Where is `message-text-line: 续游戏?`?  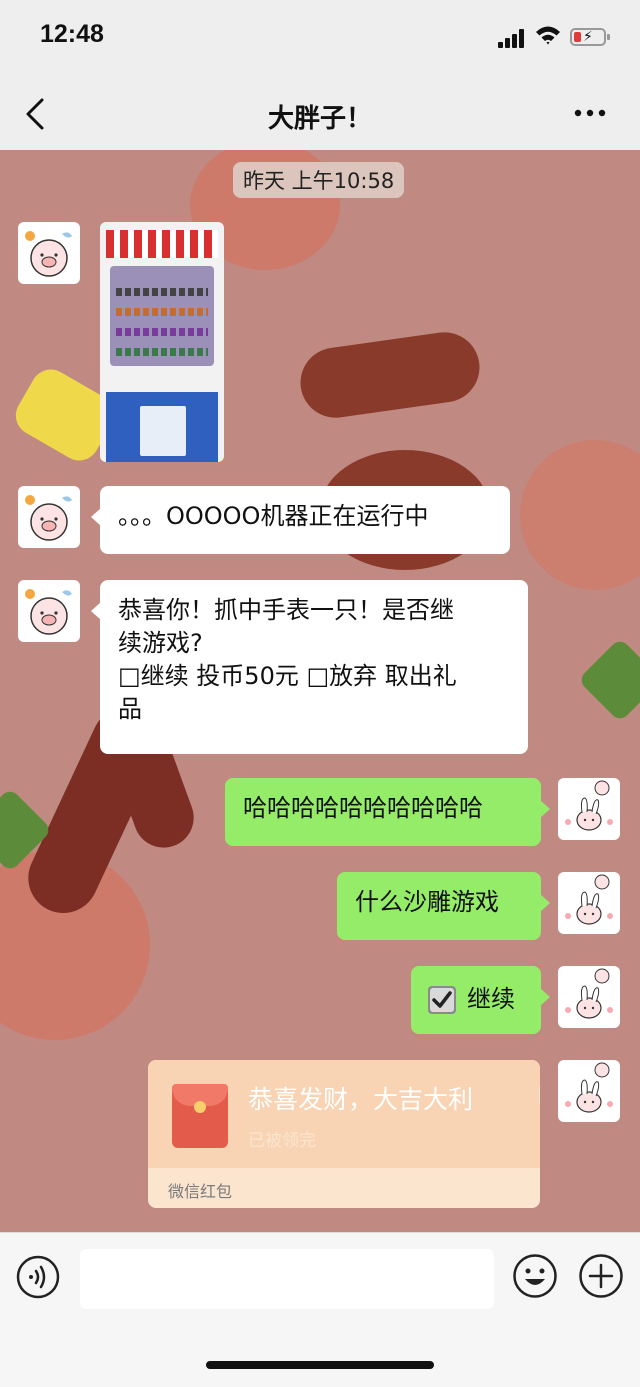
message-text-line: 续游戏? is located at coordinates (160, 643).